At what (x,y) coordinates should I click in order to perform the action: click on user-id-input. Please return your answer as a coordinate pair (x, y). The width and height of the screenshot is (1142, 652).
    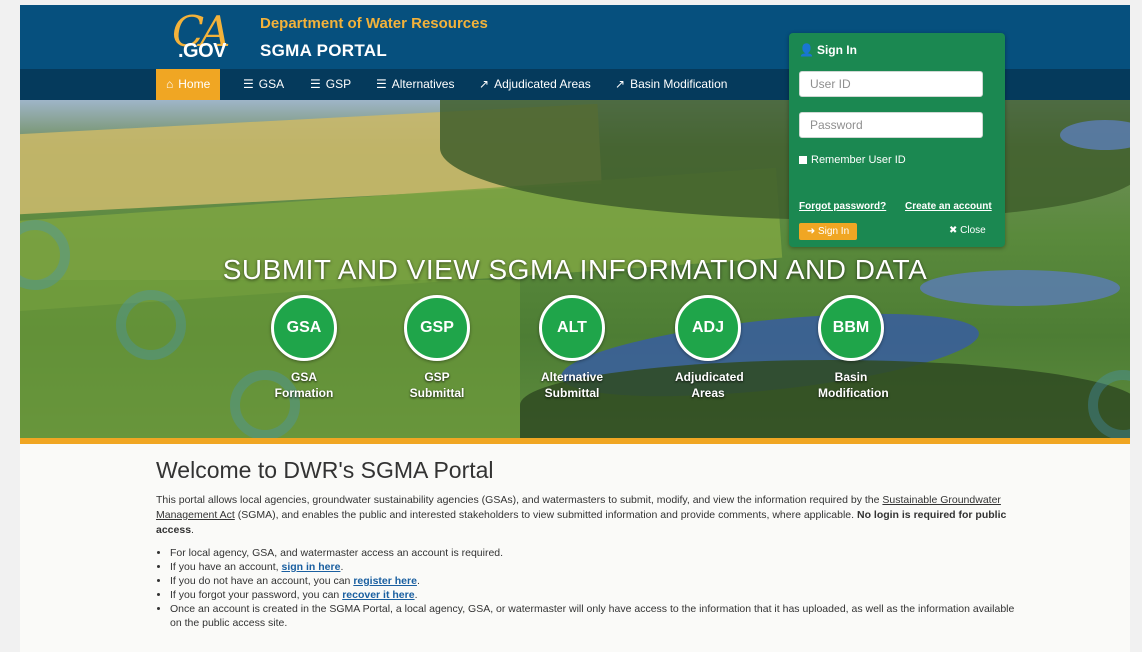
    Looking at the image, I should click on (891, 84).